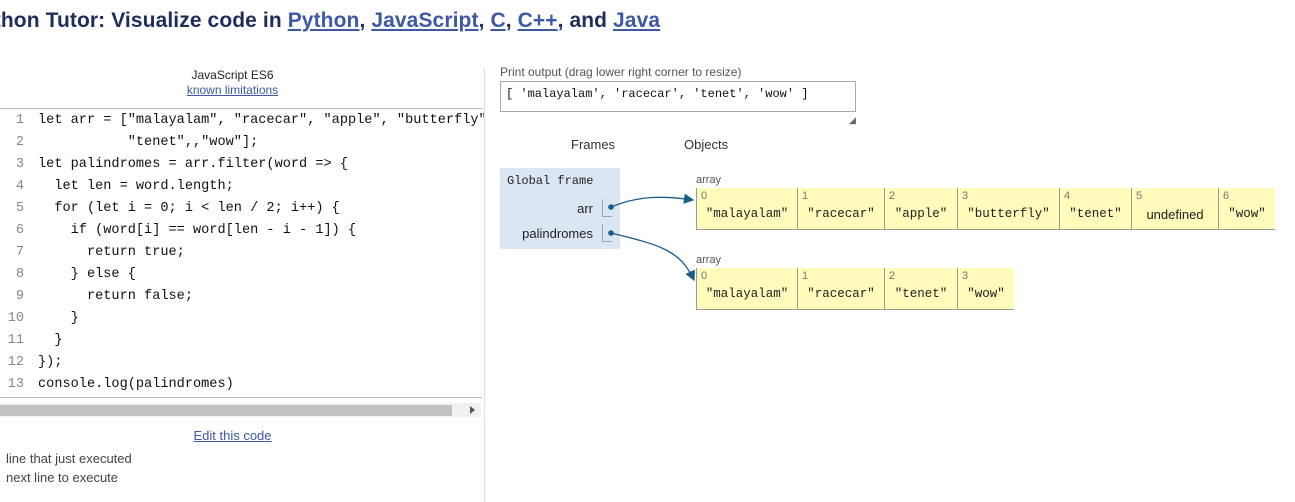 The image size is (1295, 502). Describe the element at coordinates (652, 200) in the screenshot. I see `arrow-arr` at that location.